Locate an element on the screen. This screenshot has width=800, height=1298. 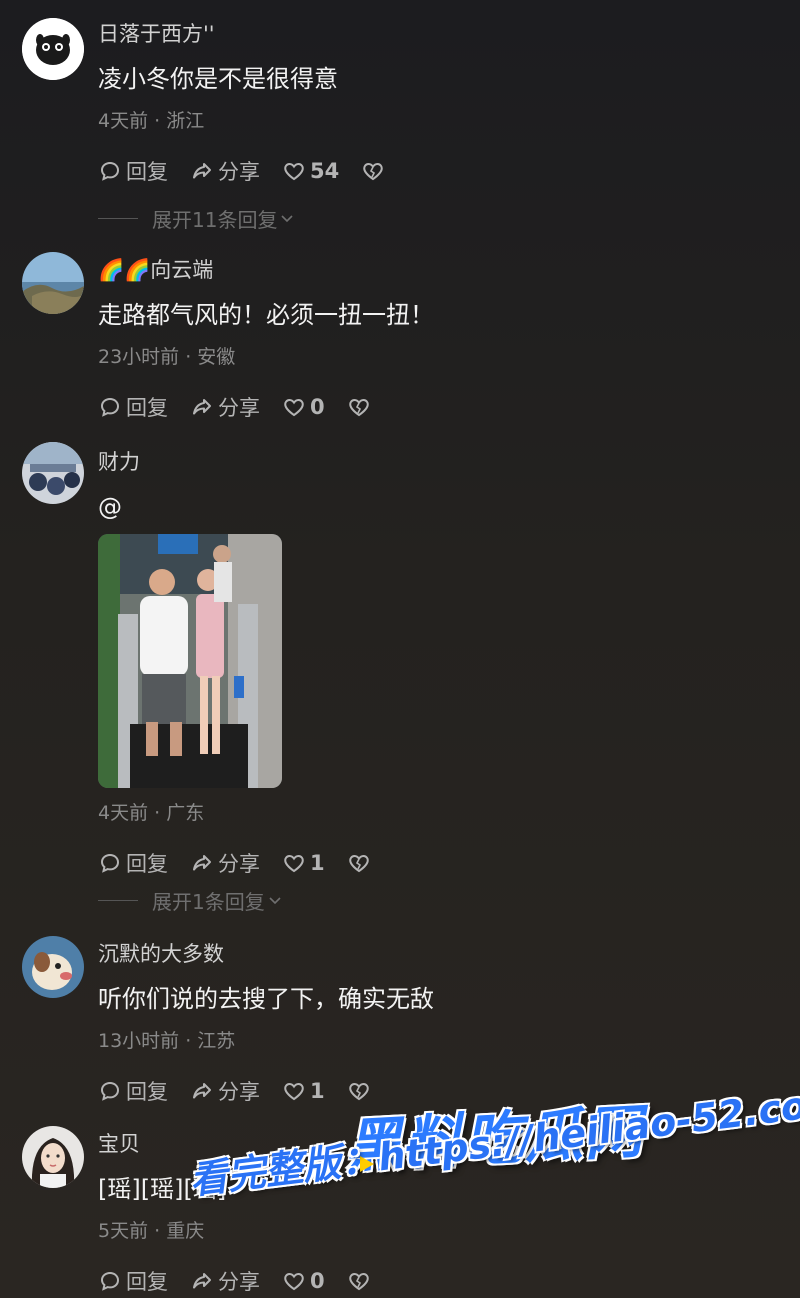
comment-meta: 13小时前 · 江苏 is located at coordinates (167, 1041).